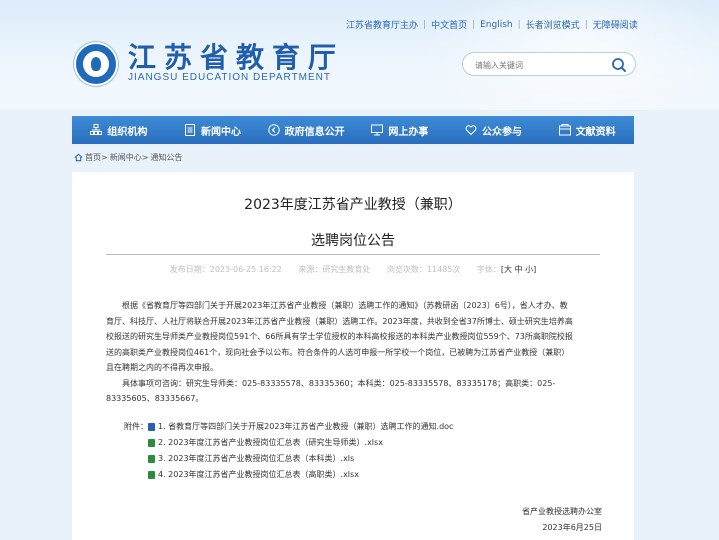 Image resolution: width=719 pixels, height=540 pixels. What do you see at coordinates (562, 511) in the screenshot?
I see `signature: 省产业教授选聘办公室` at bounding box center [562, 511].